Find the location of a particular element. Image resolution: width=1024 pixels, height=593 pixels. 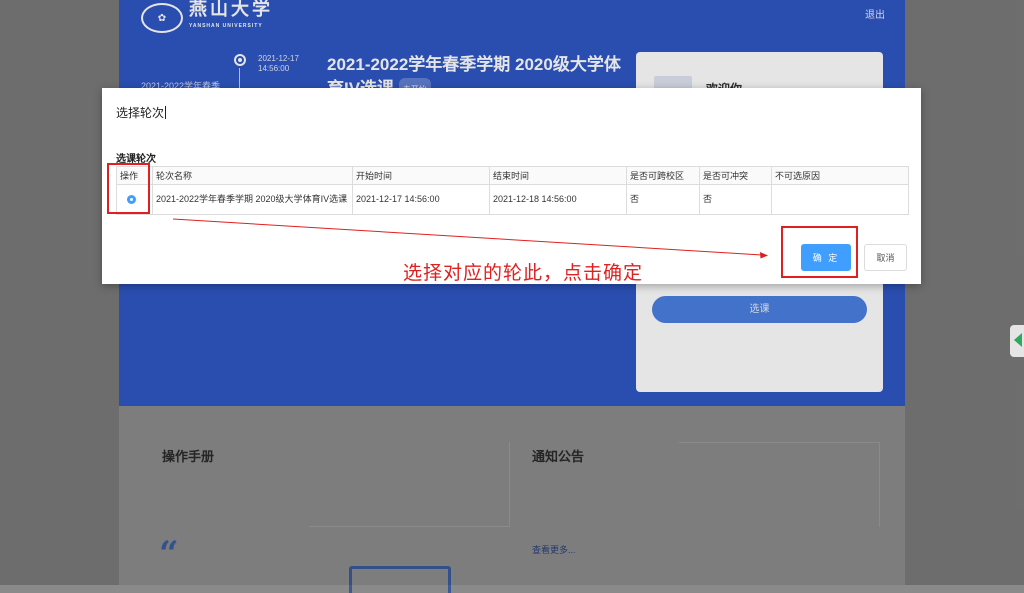

annotation-arrow is located at coordinates (470, 238).